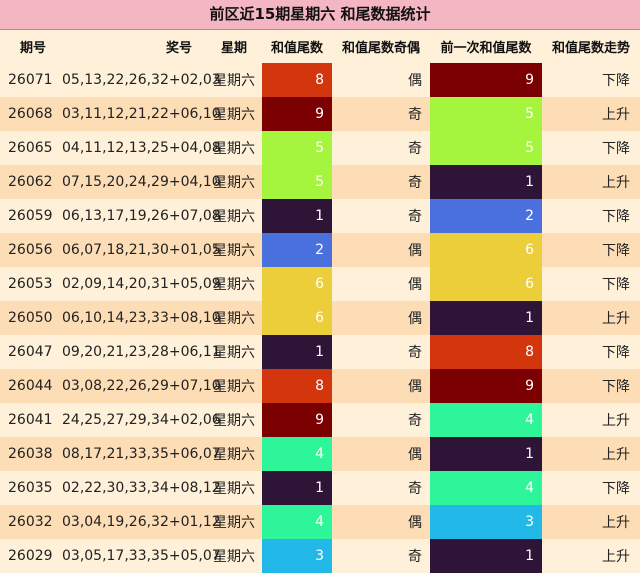 The height and width of the screenshot is (573, 640). Describe the element at coordinates (29, 454) in the screenshot. I see `issue-cell: 26038` at that location.